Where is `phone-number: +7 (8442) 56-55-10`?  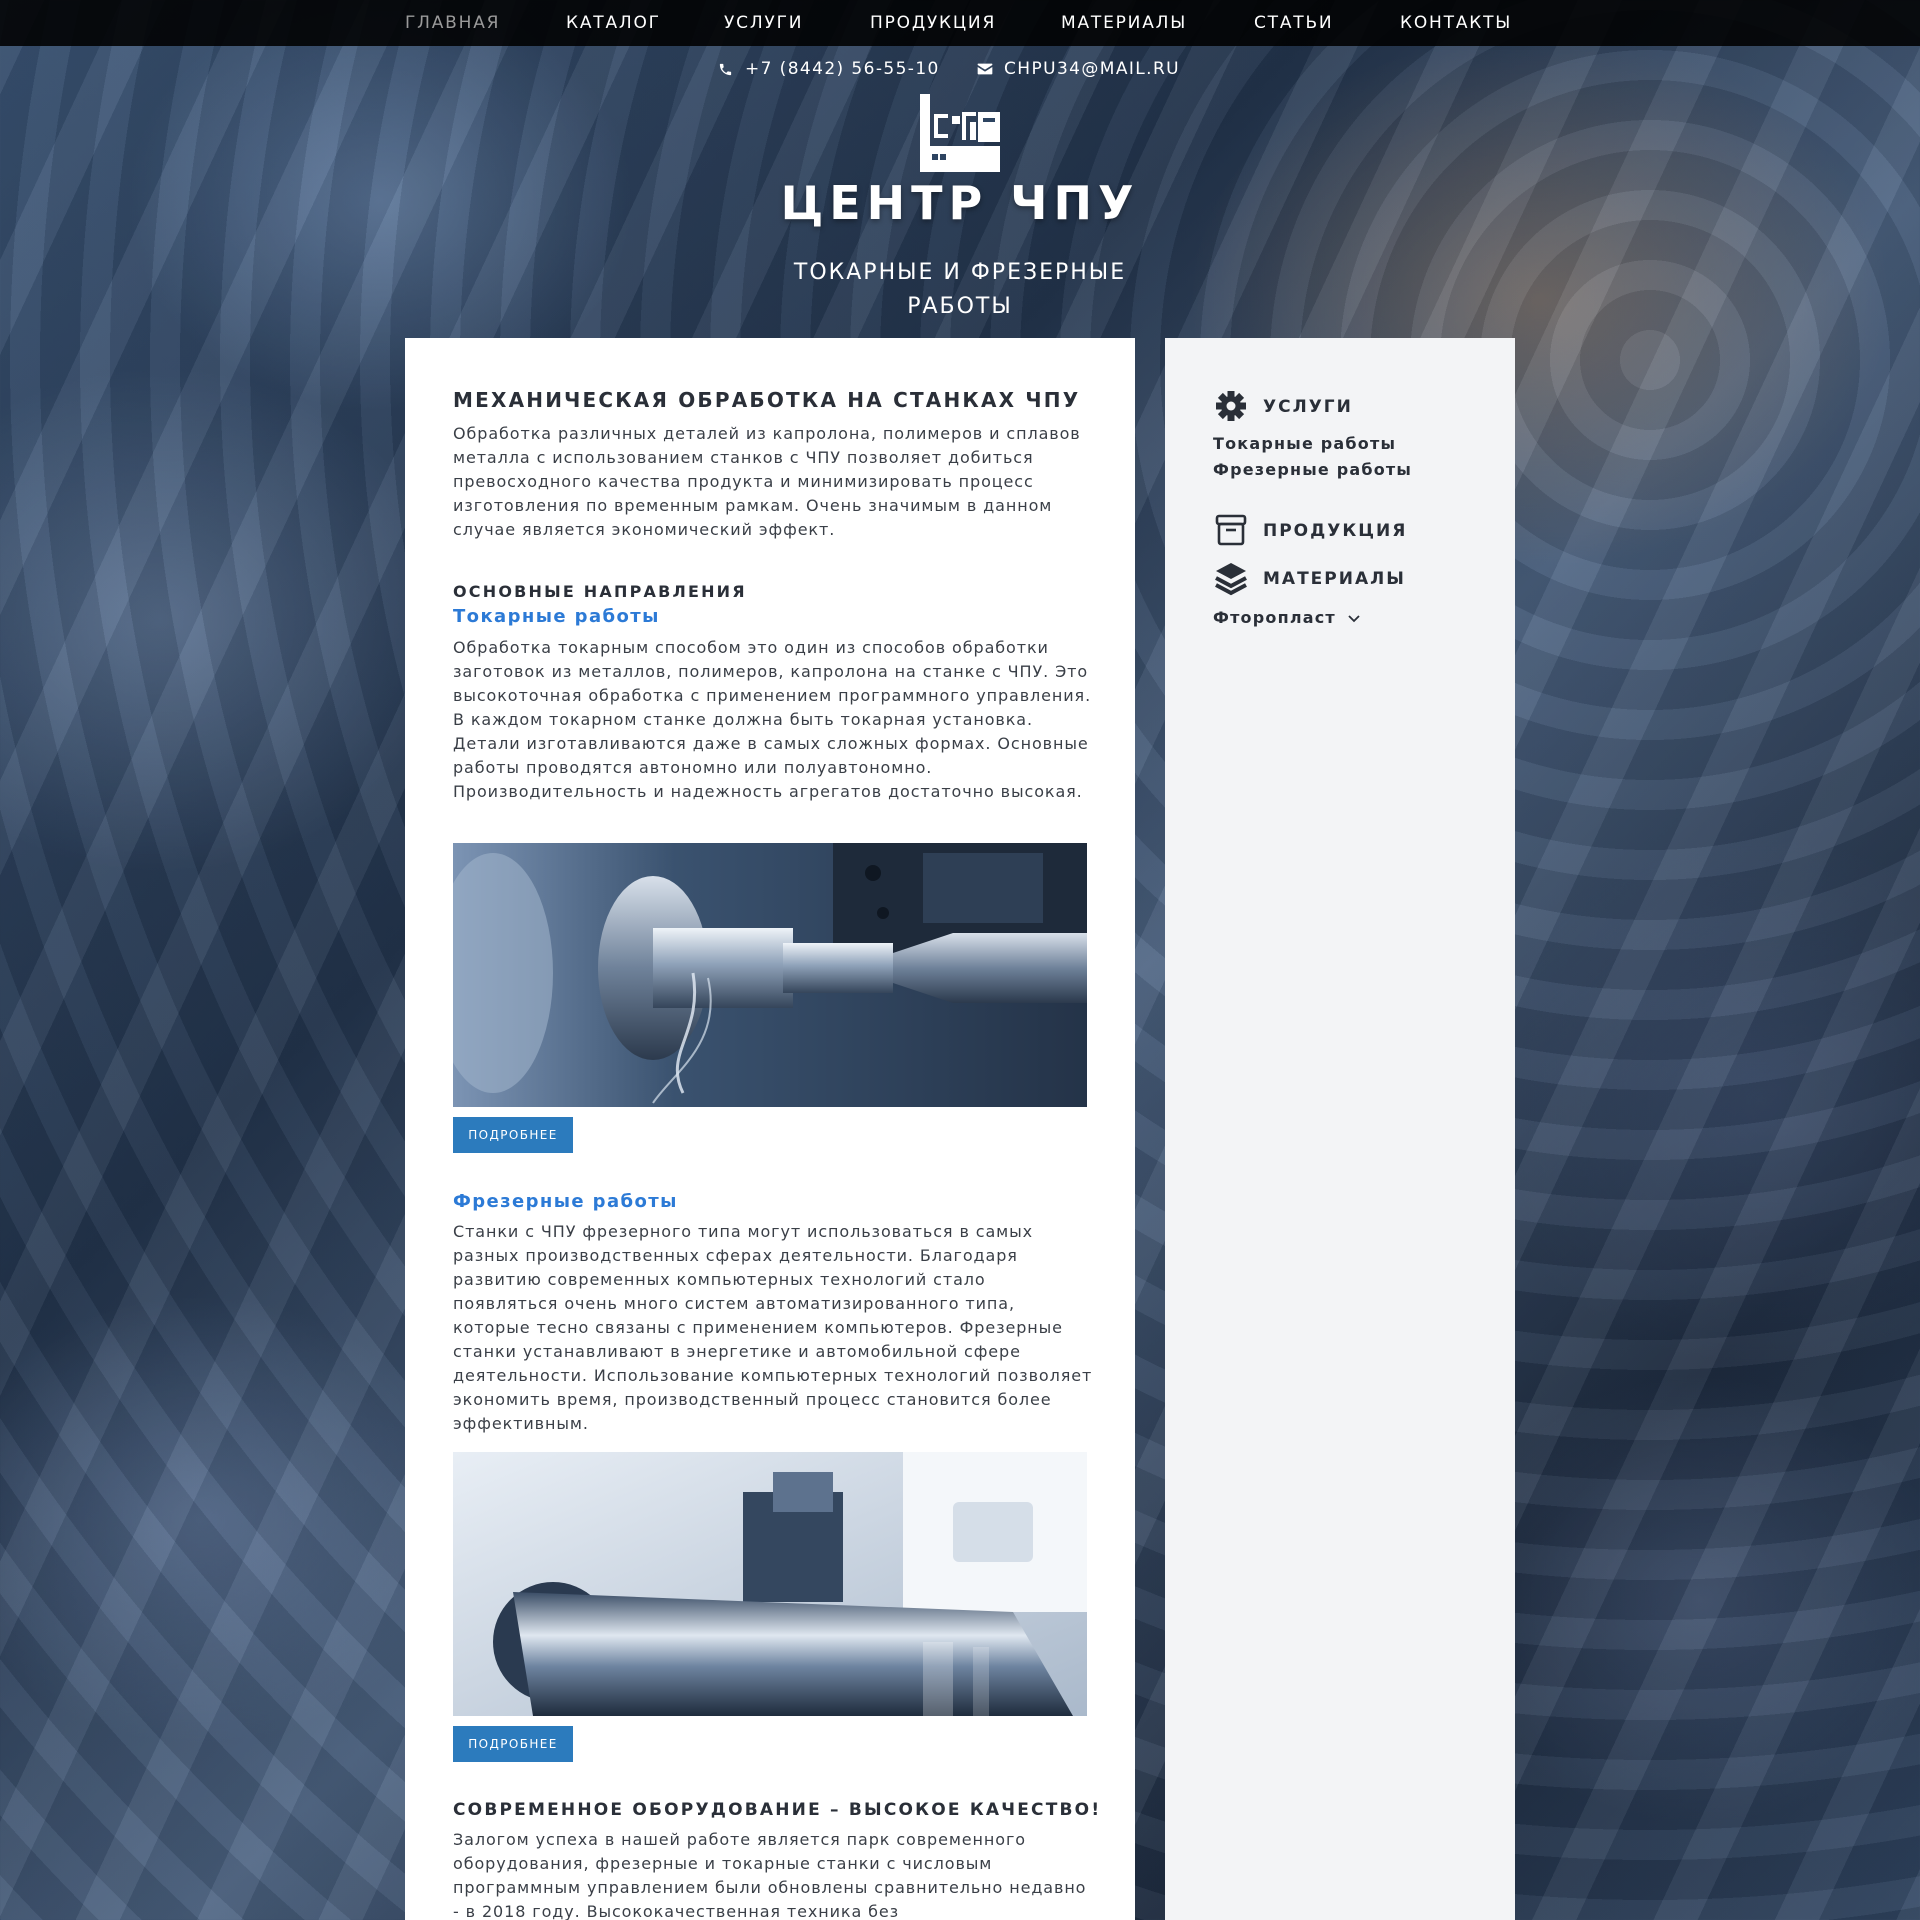
phone-number: +7 (8442) 56-55-10 is located at coordinates (842, 69).